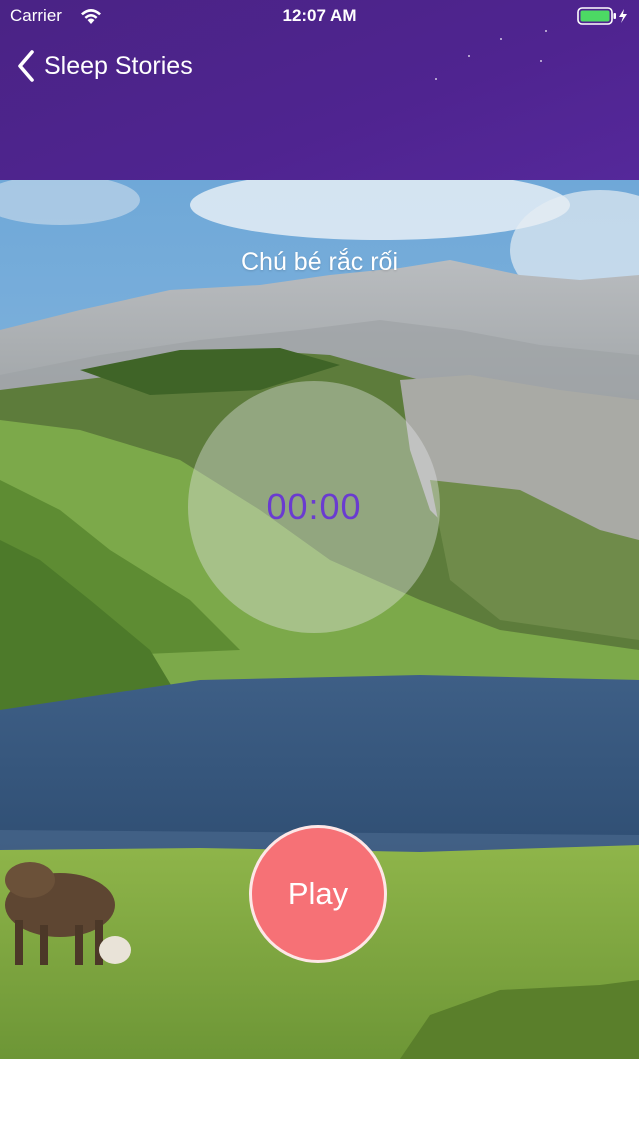 The width and height of the screenshot is (639, 1136). I want to click on clock: 12:07 AM, so click(319, 15).